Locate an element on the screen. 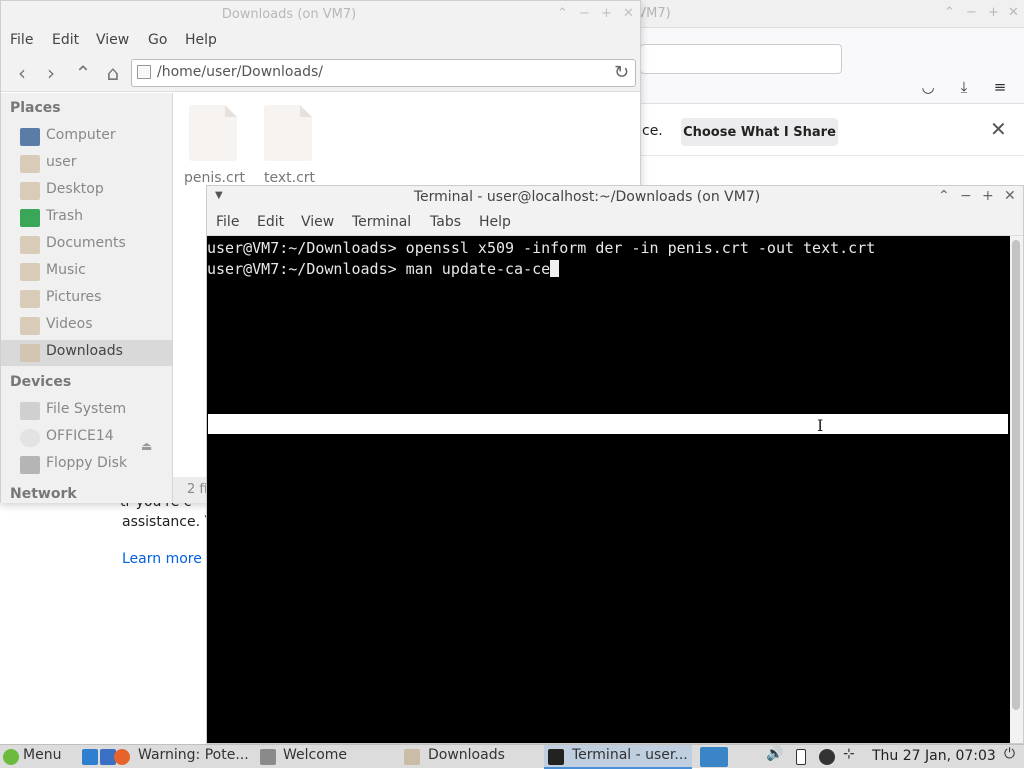 This screenshot has height=769, width=1024. notification-close-icon: ✕ is located at coordinates (998, 129).